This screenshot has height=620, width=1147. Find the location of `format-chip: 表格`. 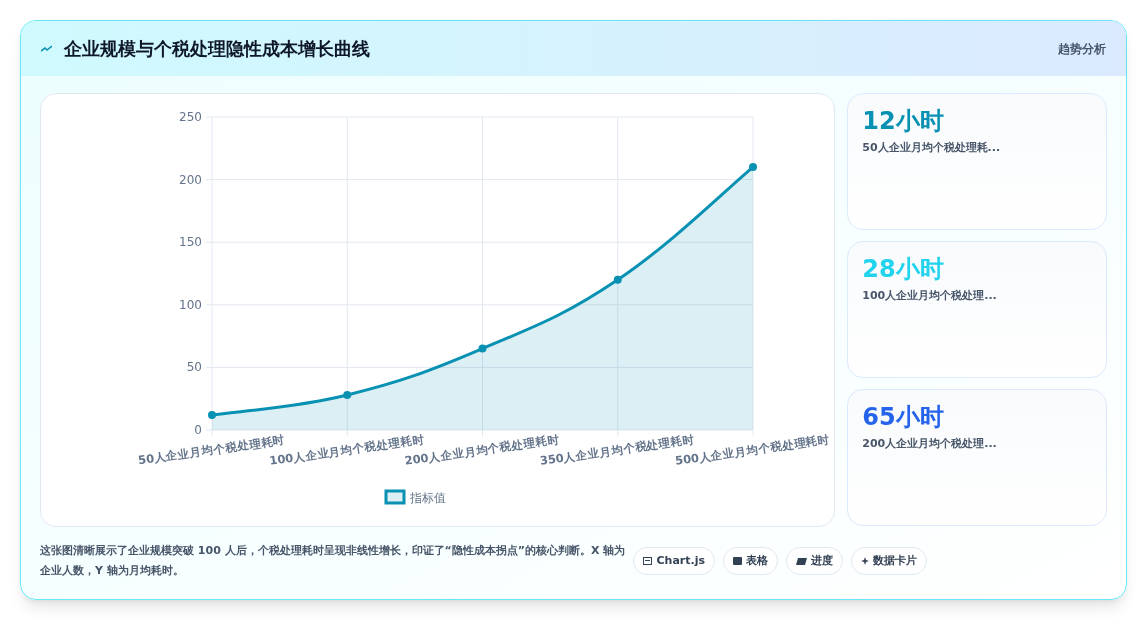

format-chip: 表格 is located at coordinates (750, 561).